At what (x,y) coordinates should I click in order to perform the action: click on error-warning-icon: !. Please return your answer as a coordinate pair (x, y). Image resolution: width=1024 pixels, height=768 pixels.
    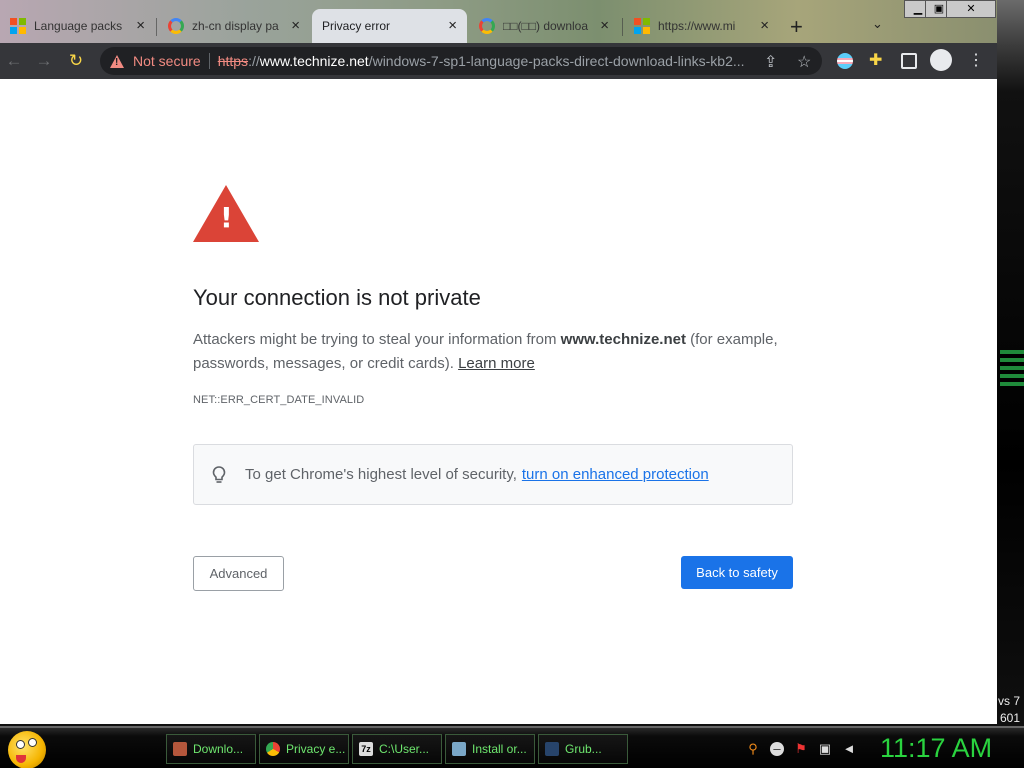
    Looking at the image, I should click on (226, 213).